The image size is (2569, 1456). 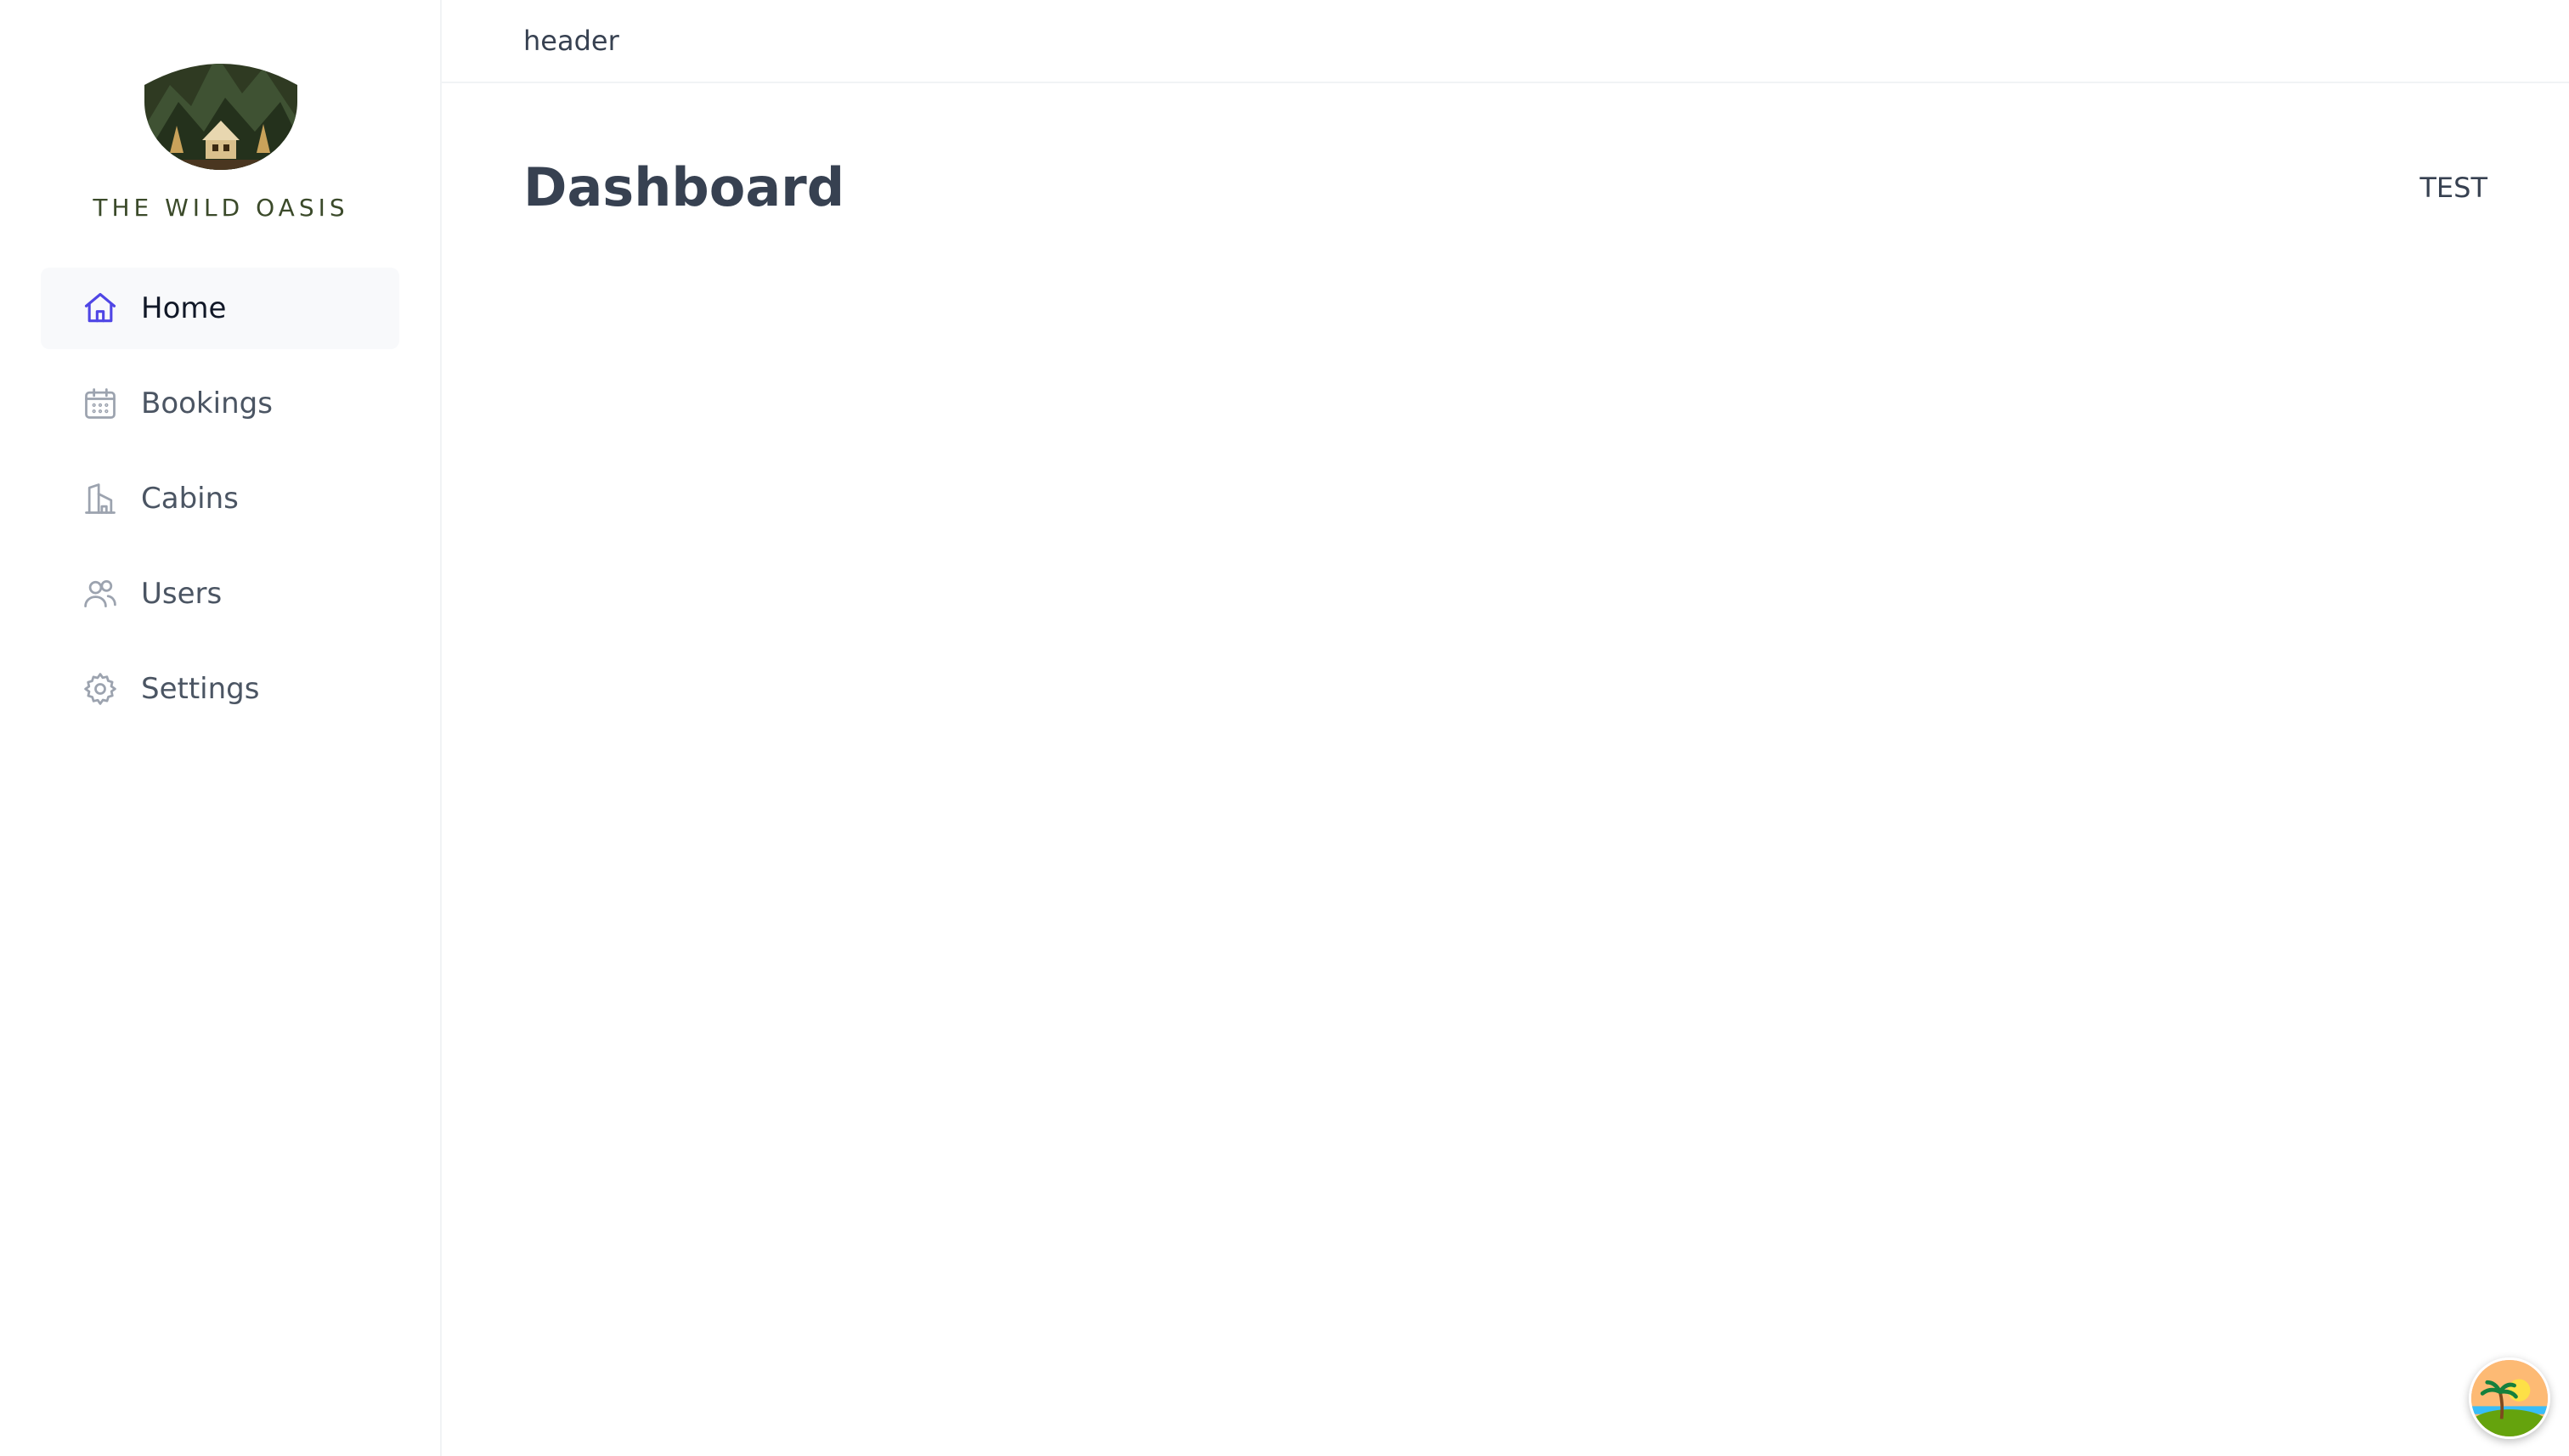 What do you see at coordinates (221, 208) in the screenshot?
I see `brand-name: THE WILD OASIS` at bounding box center [221, 208].